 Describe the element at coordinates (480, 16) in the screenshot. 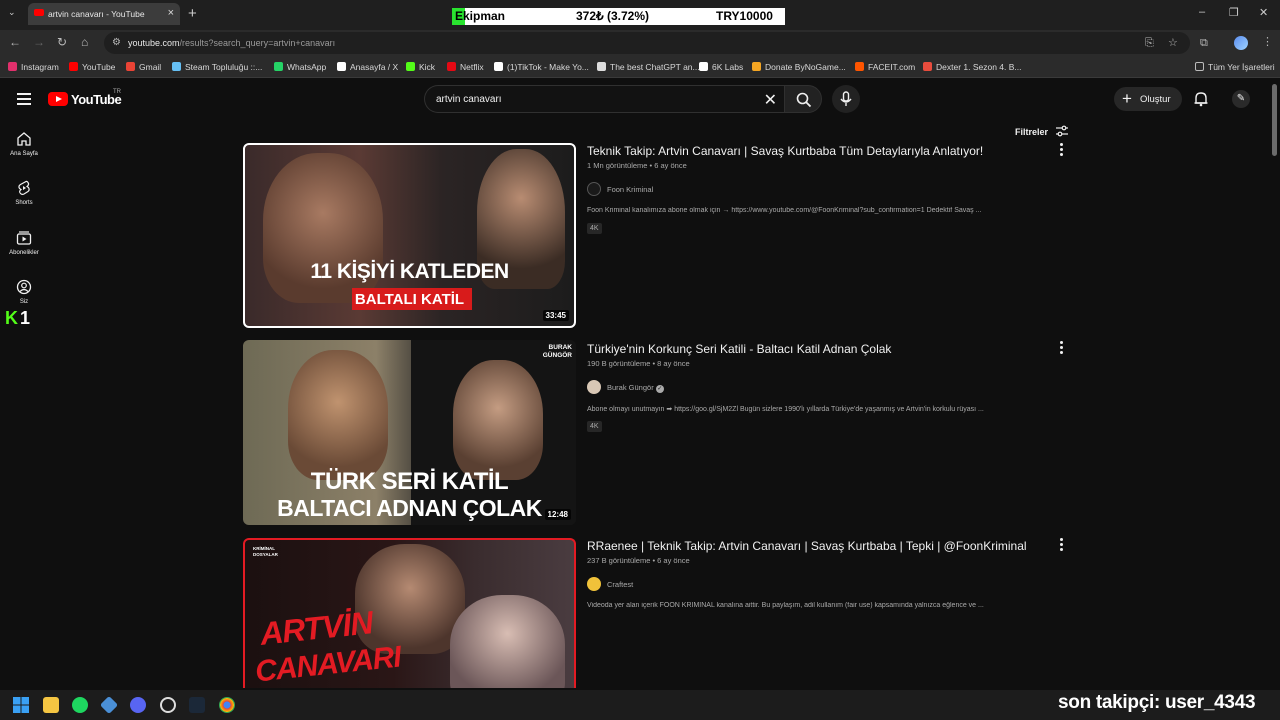

I see `ticker-name: Ekipman` at that location.